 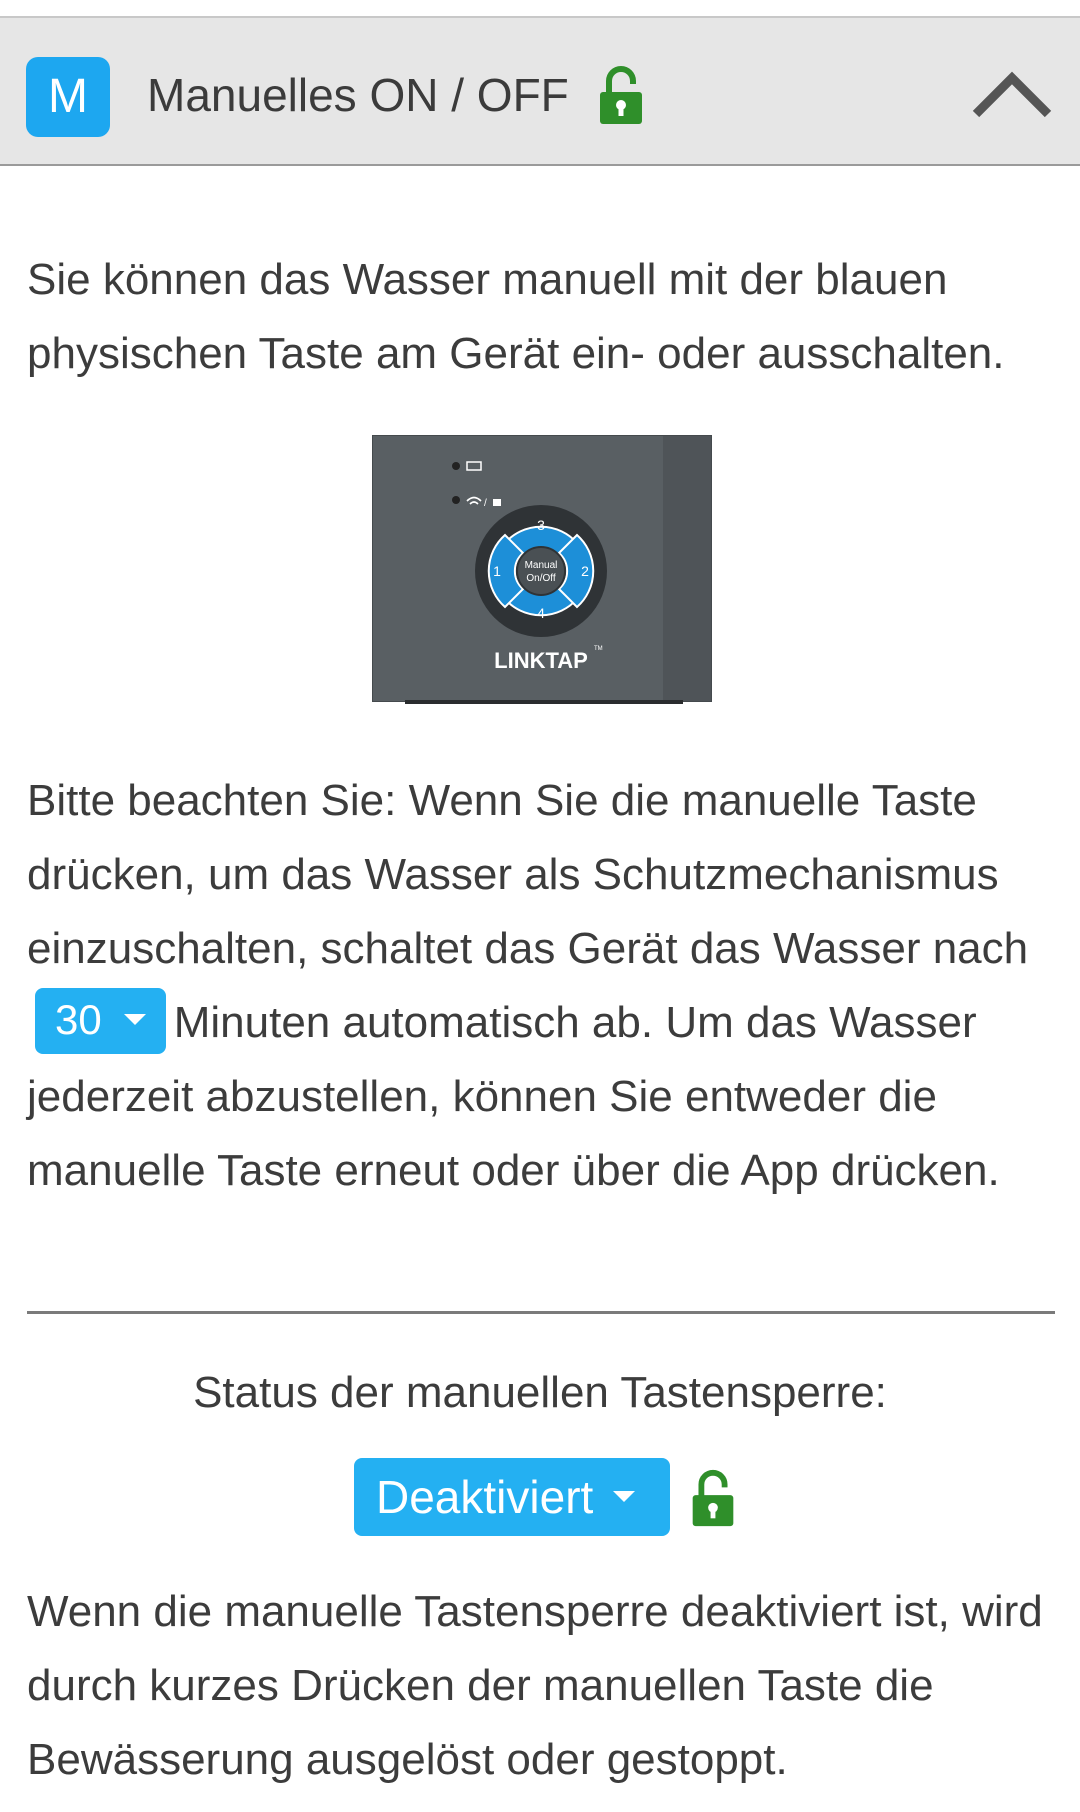 I want to click on section-title: Manuelles ON / OFF, so click(x=358, y=95).